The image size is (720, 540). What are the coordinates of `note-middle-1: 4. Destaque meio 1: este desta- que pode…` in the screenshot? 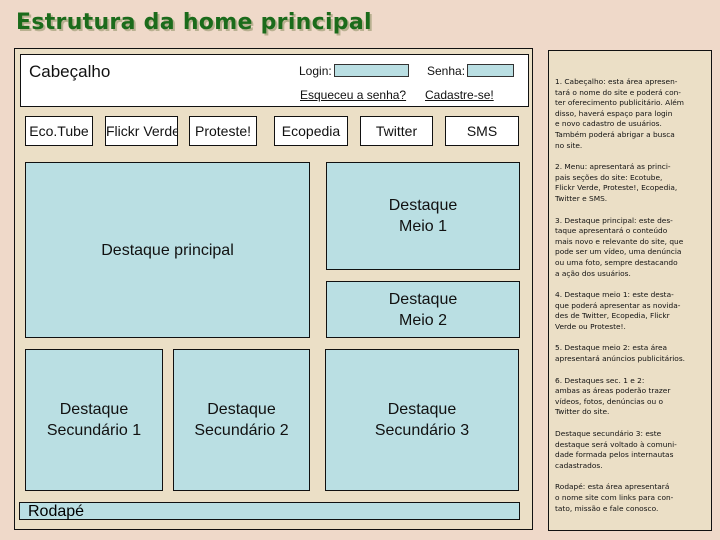 It's located at (618, 310).